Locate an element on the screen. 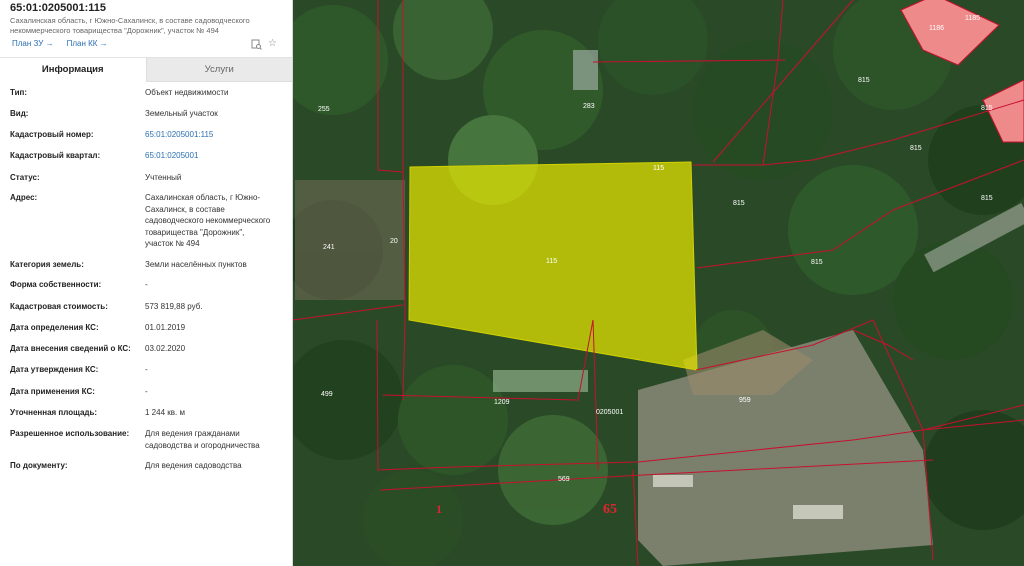 The width and height of the screenshot is (1024, 566). info-value: 01.01.2019 is located at coordinates (165, 327).